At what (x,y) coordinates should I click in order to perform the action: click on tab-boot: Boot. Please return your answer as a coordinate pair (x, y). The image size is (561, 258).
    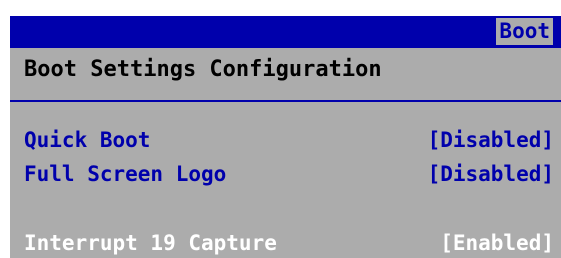
    Looking at the image, I should click on (524, 31).